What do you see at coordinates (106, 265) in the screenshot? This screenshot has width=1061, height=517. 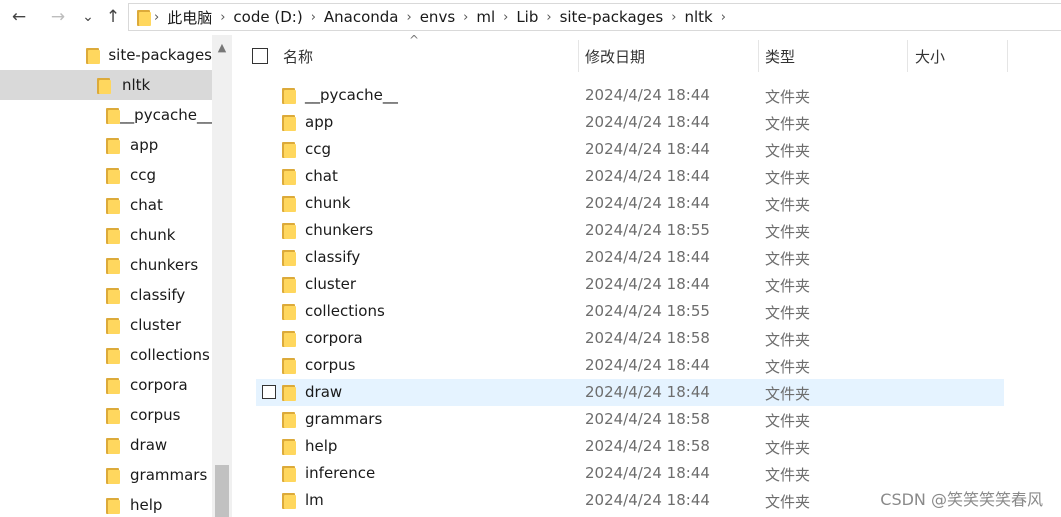 I see `nav-tree-item: chunkers` at bounding box center [106, 265].